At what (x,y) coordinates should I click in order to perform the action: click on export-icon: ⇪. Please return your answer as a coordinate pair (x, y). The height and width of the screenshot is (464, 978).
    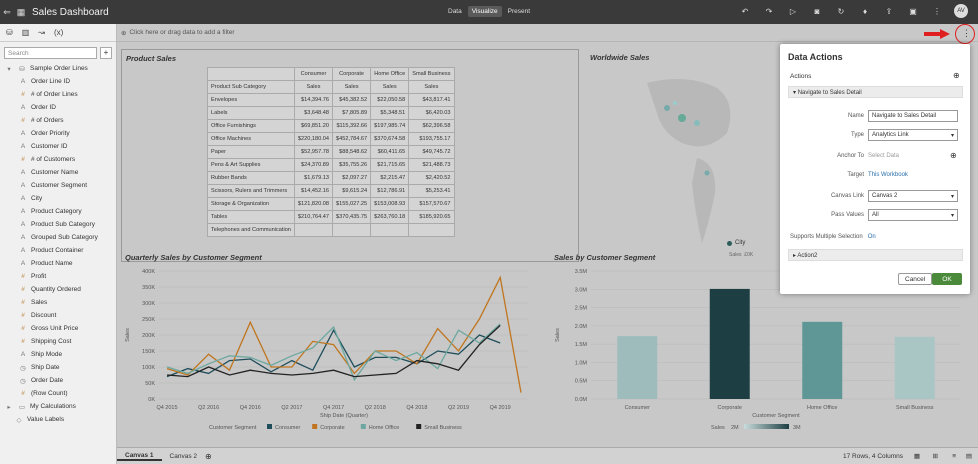
    Looking at the image, I should click on (889, 11).